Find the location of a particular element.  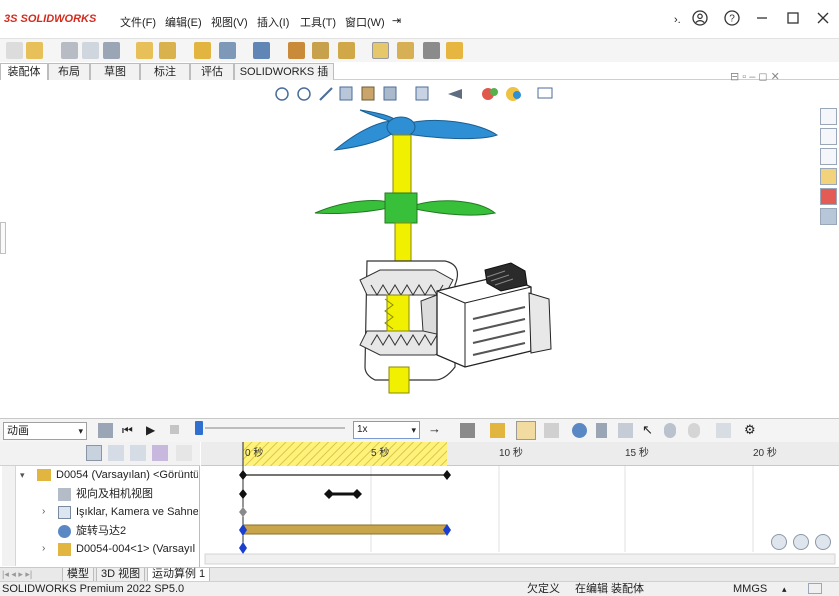

gravity-icon: ↖ is located at coordinates (647, 430).